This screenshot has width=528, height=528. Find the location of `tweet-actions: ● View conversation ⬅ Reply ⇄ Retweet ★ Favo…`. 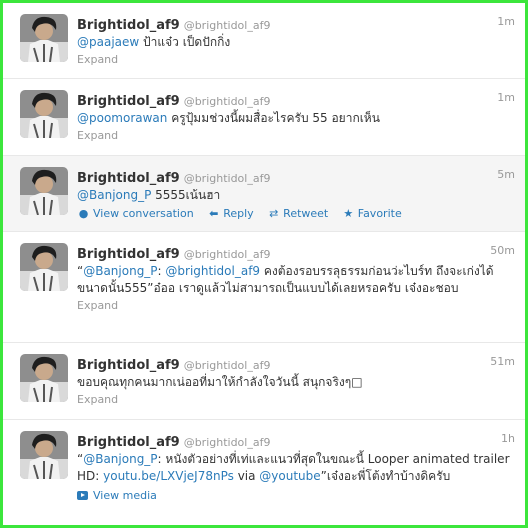

tweet-actions: ● View conversation ⬅ Reply ⇄ Retweet ★ Favo… is located at coordinates (296, 213).